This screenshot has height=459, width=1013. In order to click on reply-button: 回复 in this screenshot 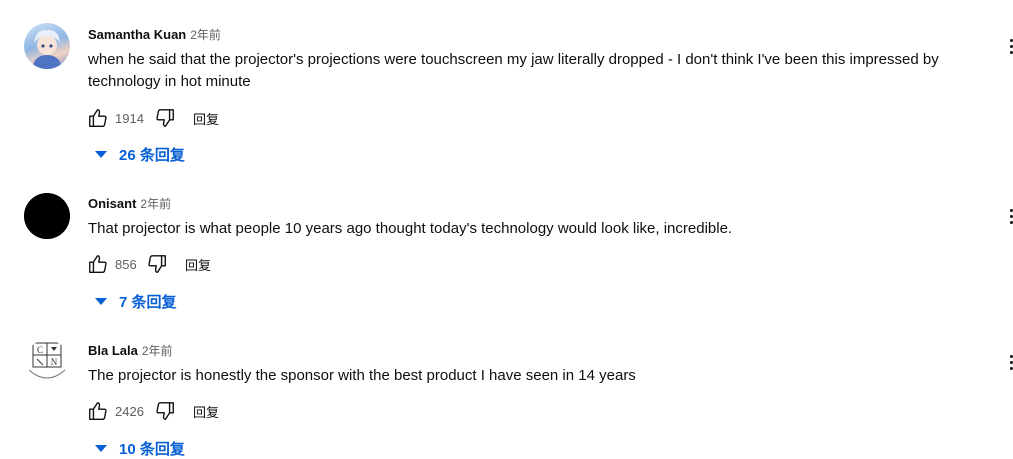, I will do `click(206, 411)`.